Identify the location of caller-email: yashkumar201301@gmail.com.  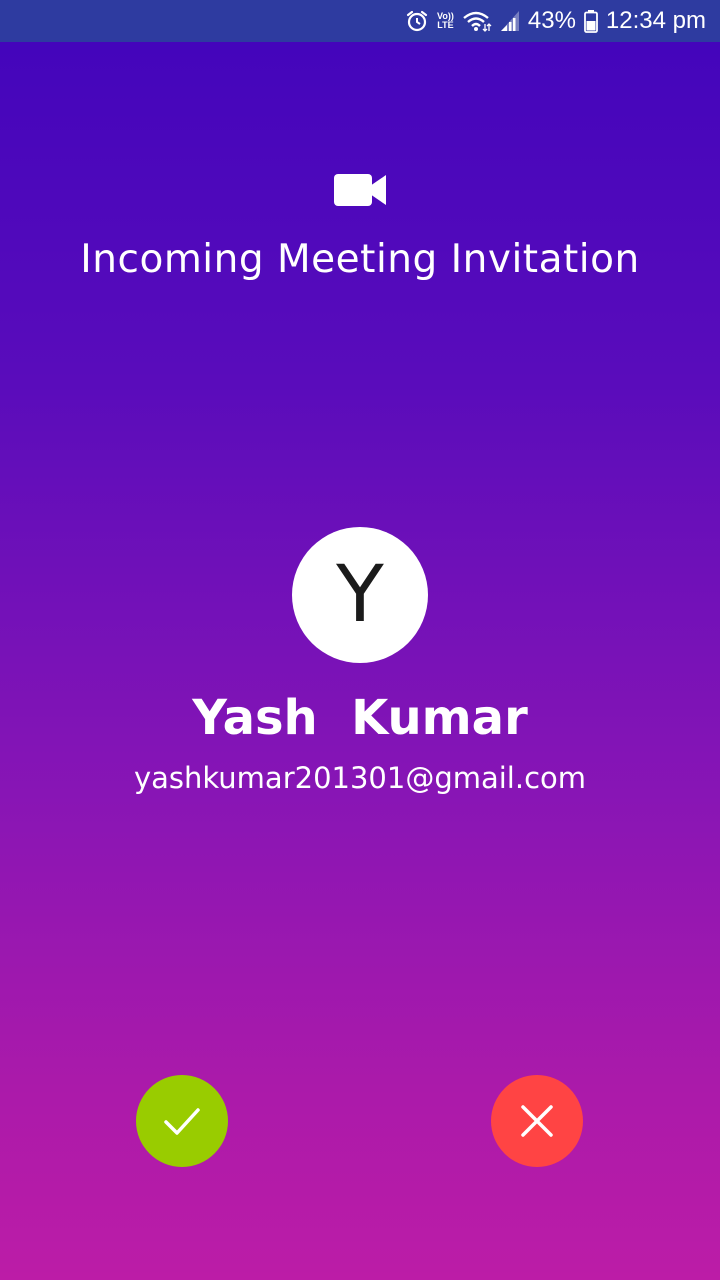
(360, 778).